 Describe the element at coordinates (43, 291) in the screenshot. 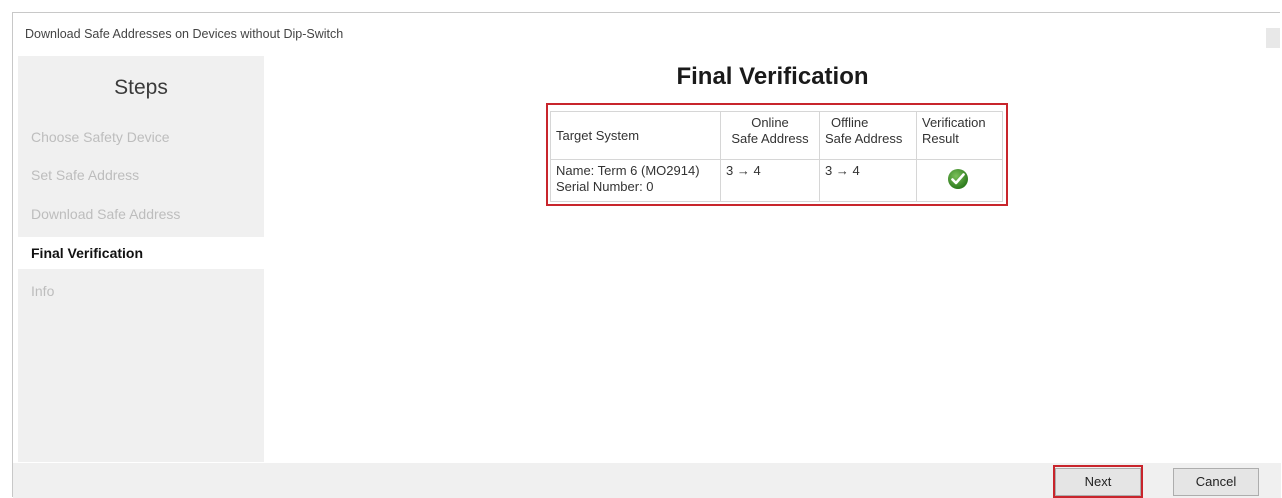

I see `step-info: Info` at that location.